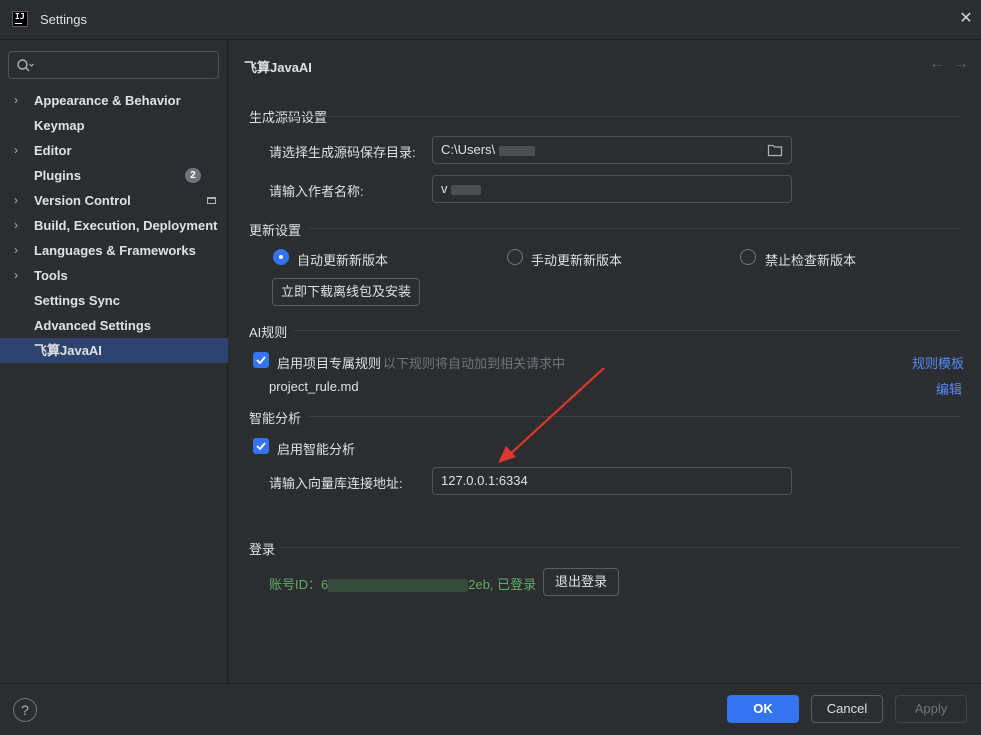  What do you see at coordinates (114, 125) in the screenshot?
I see `sidebar-item-keymap: Keymap` at bounding box center [114, 125].